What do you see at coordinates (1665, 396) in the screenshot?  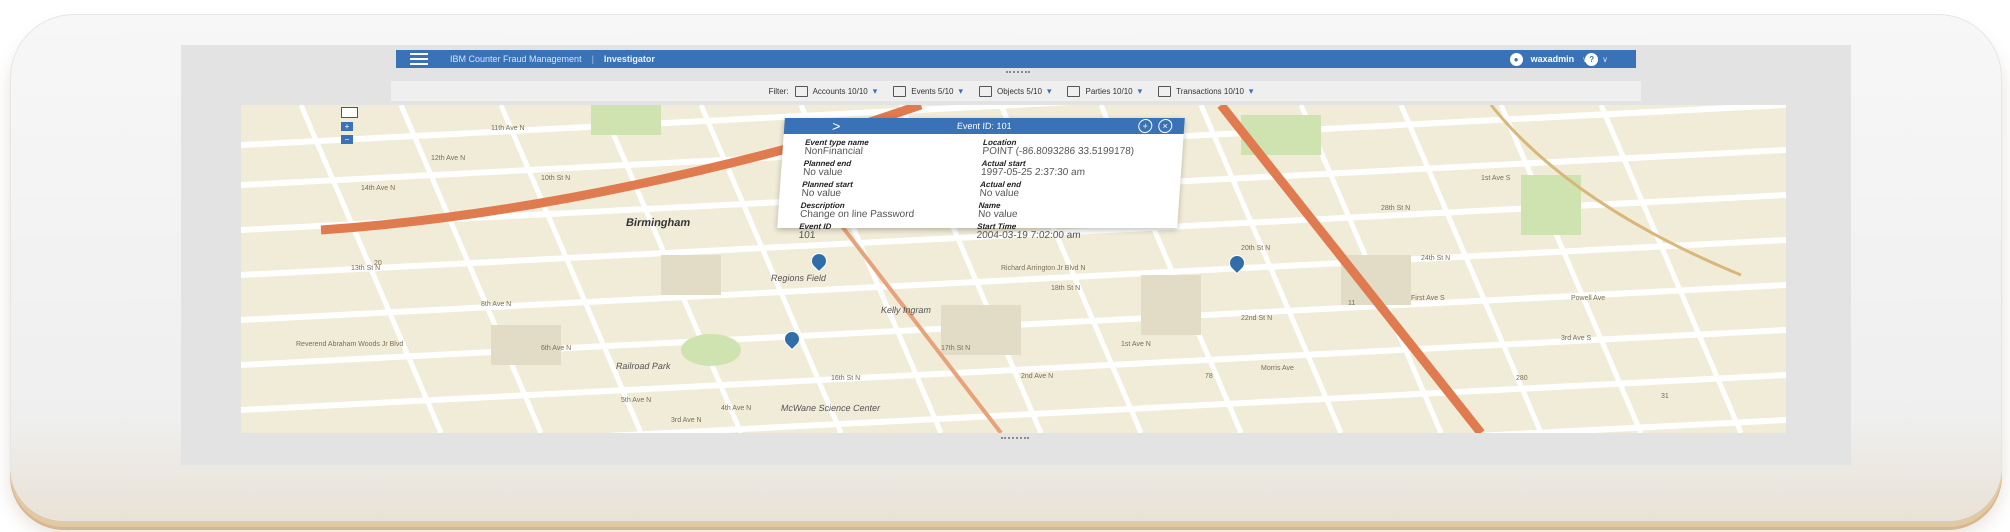 I see `route-badge: 31` at bounding box center [1665, 396].